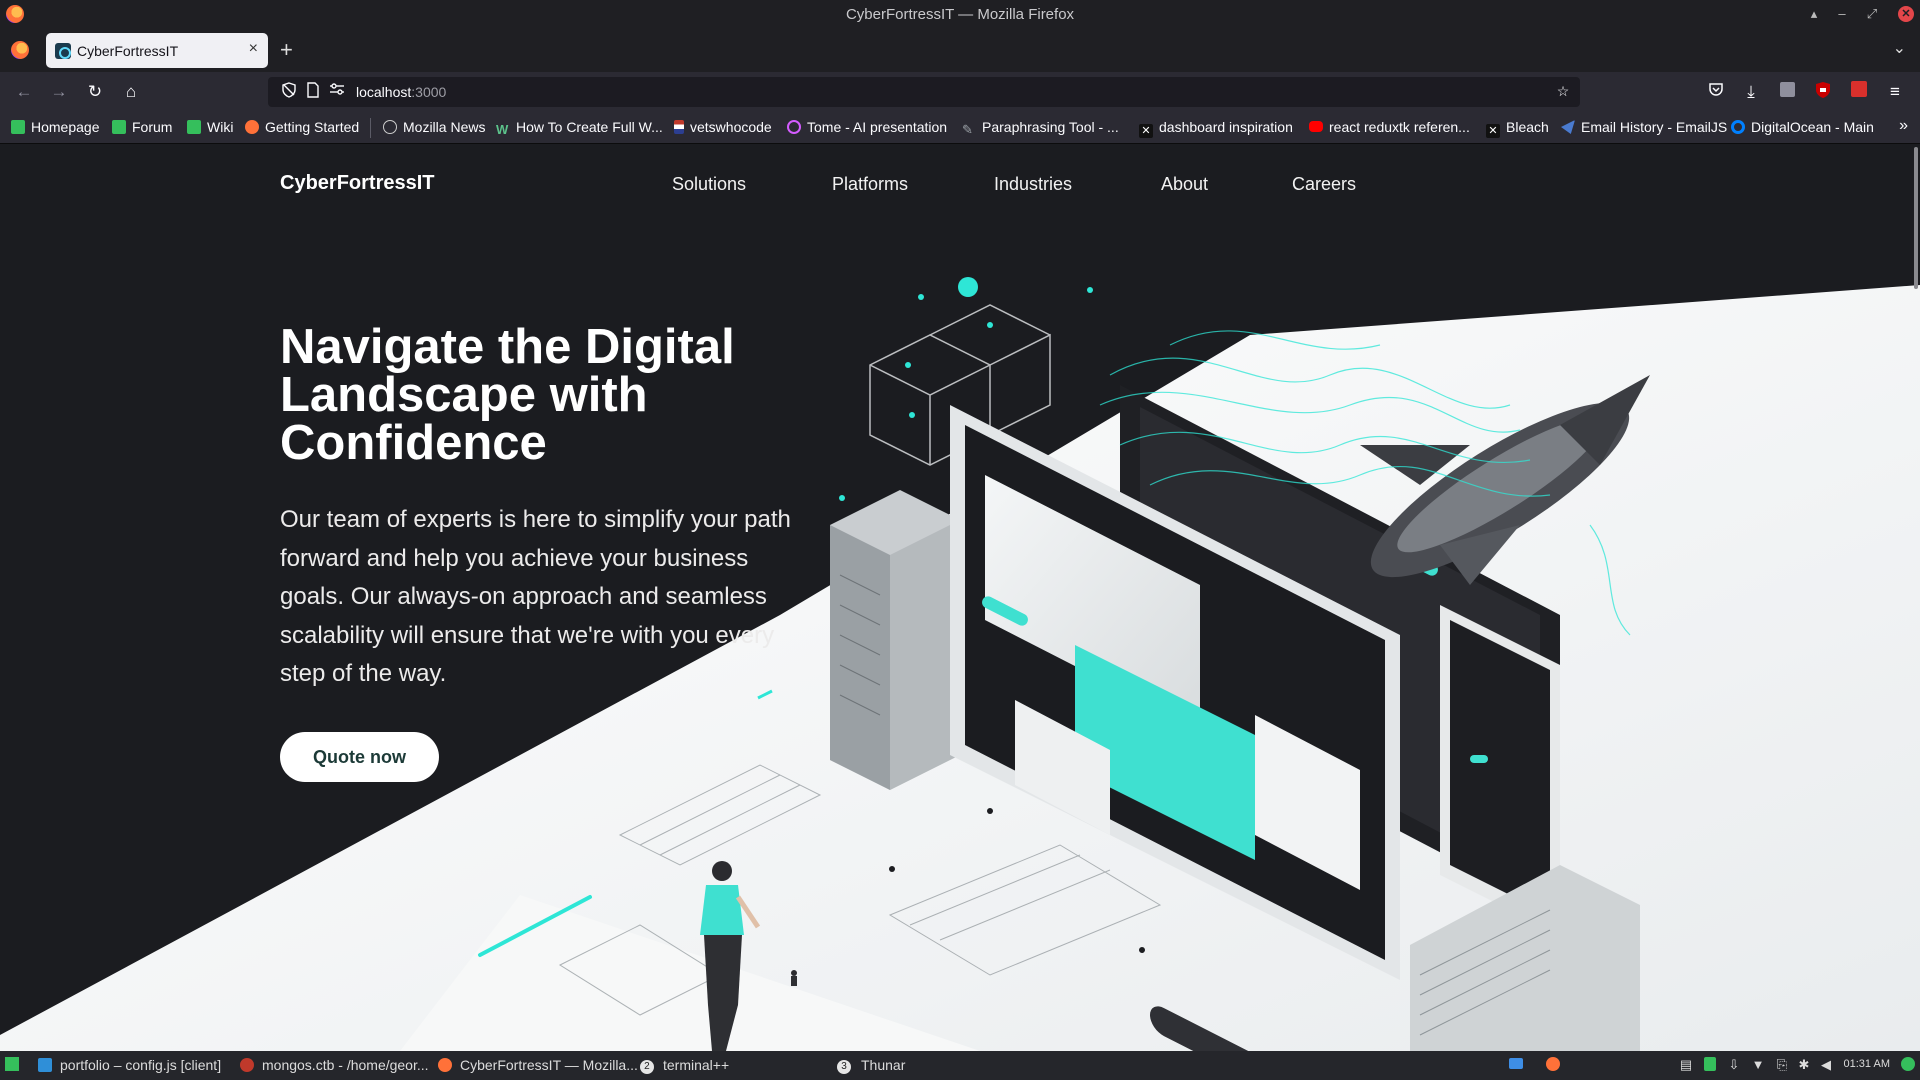 The width and height of the screenshot is (1920, 1080). Describe the element at coordinates (45, 1065) in the screenshot. I see `vscode-icon` at that location.